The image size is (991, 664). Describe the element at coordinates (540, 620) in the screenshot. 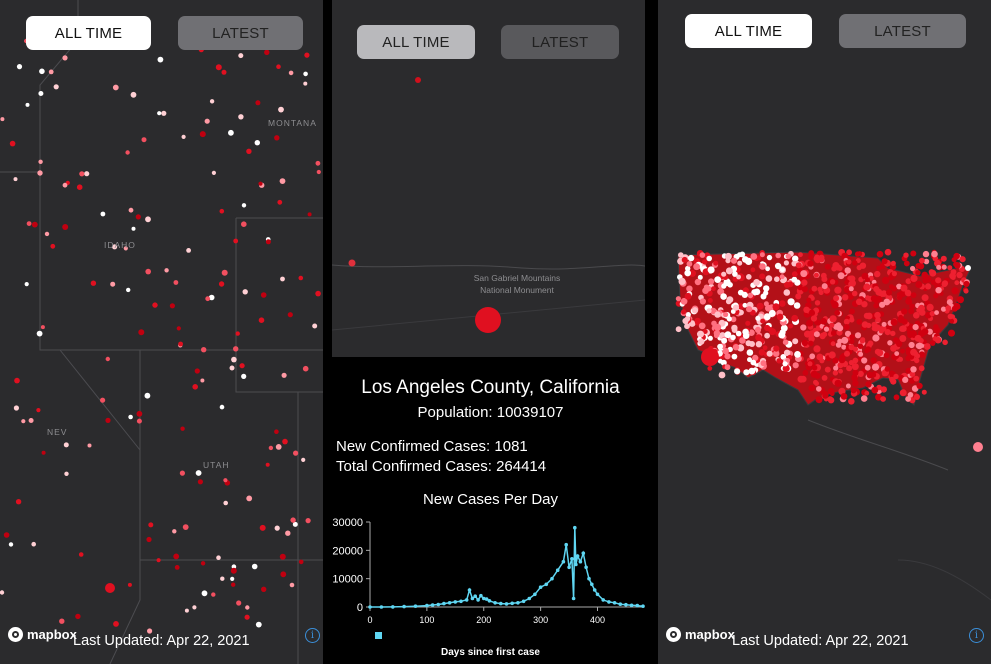

I see `x-tick-label: 300` at that location.